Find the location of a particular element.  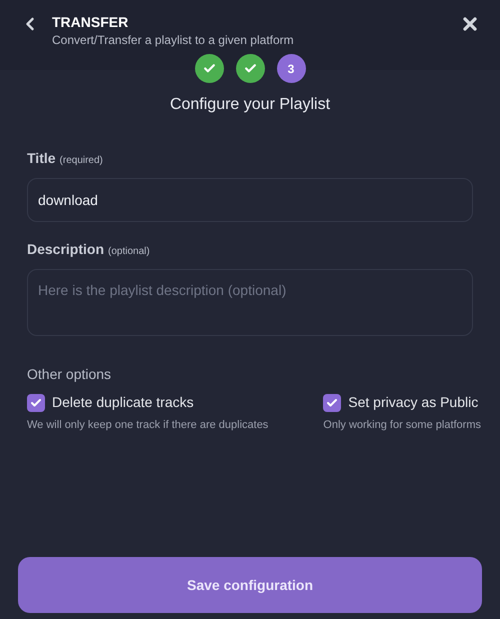

option-hint: Only working for some platforms is located at coordinates (402, 425).